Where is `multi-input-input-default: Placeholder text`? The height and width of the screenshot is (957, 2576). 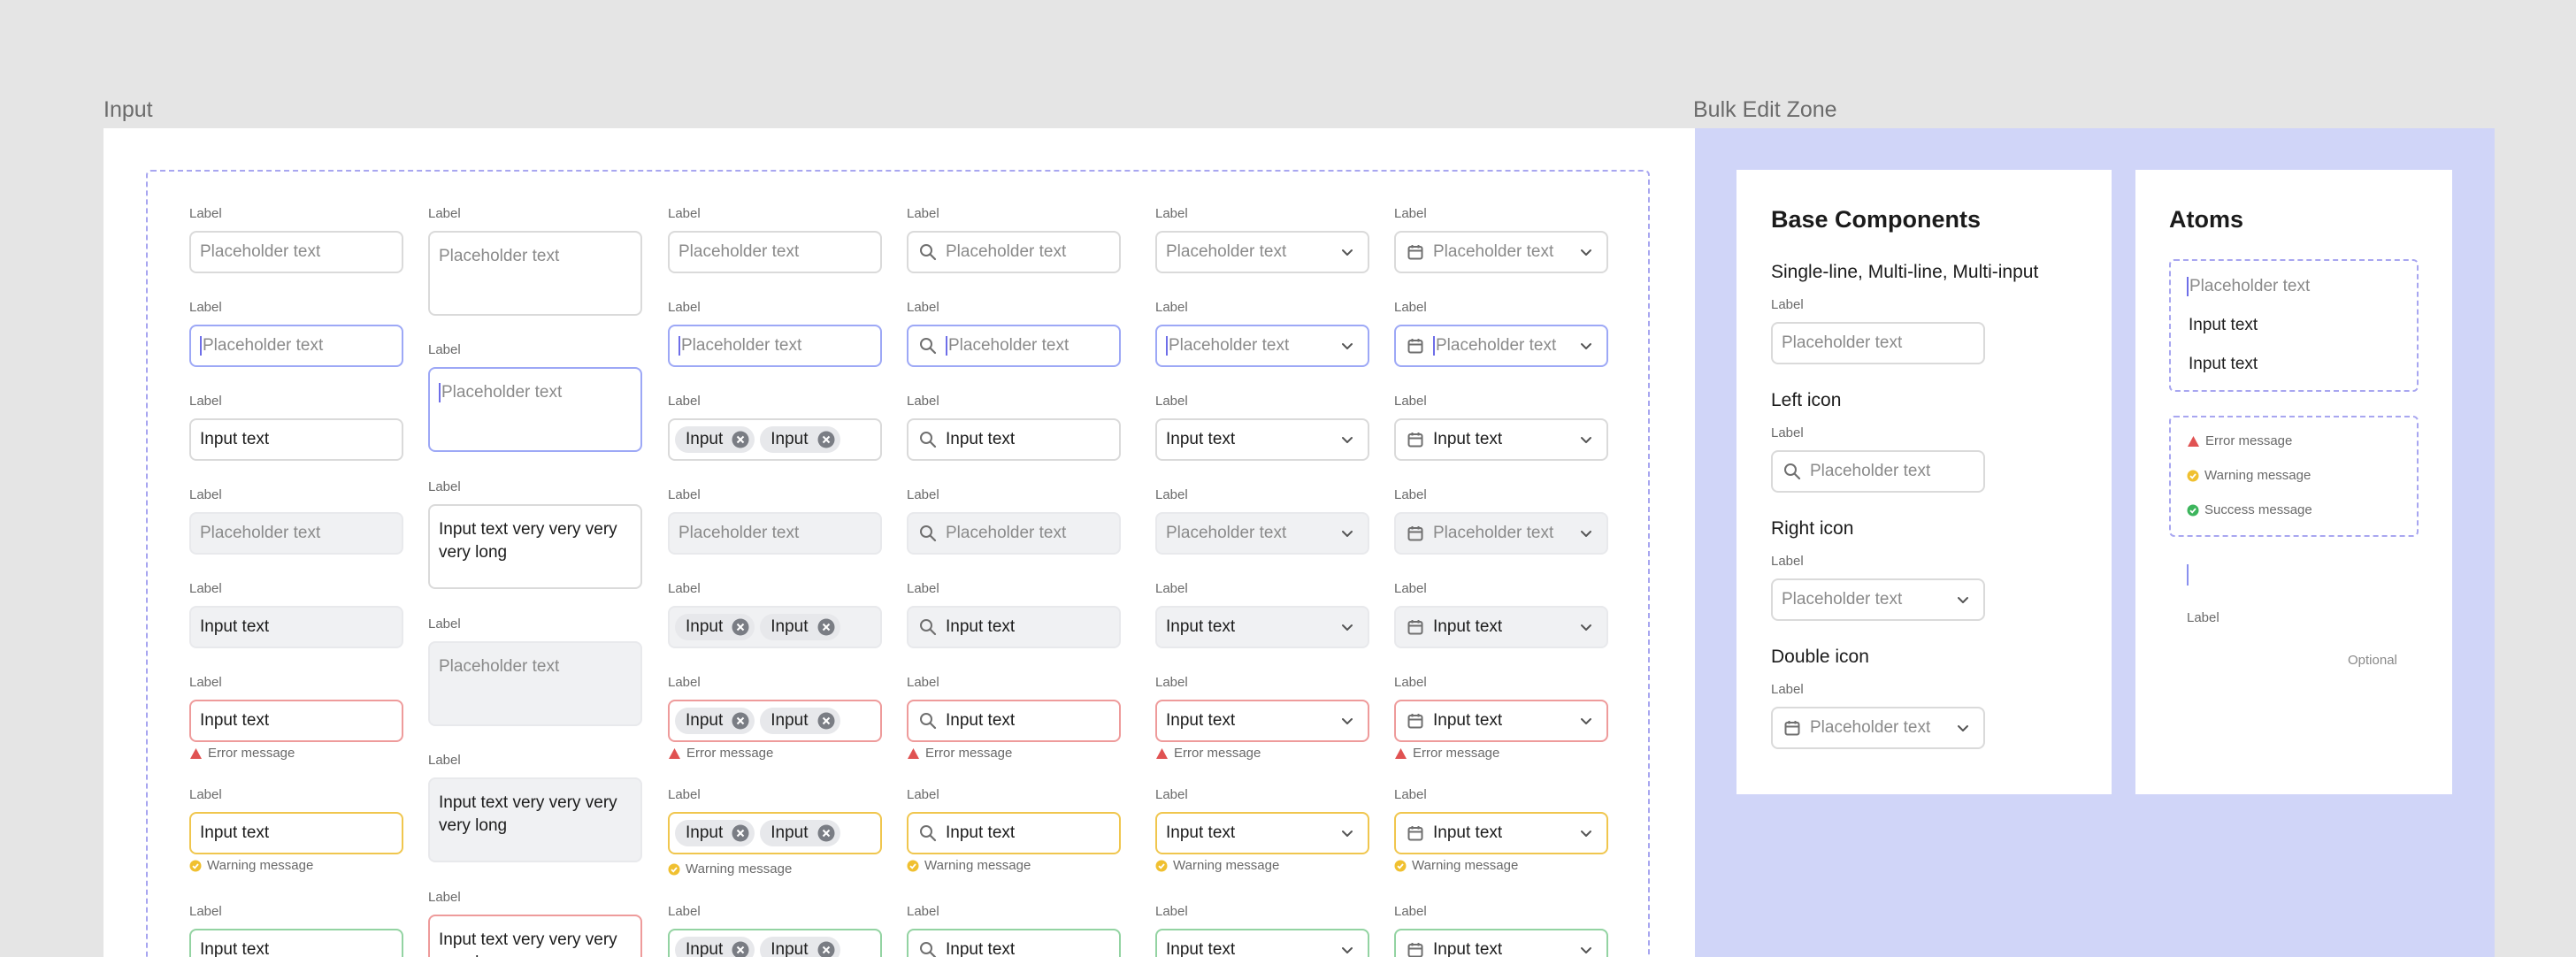 multi-input-input-default: Placeholder text is located at coordinates (775, 252).